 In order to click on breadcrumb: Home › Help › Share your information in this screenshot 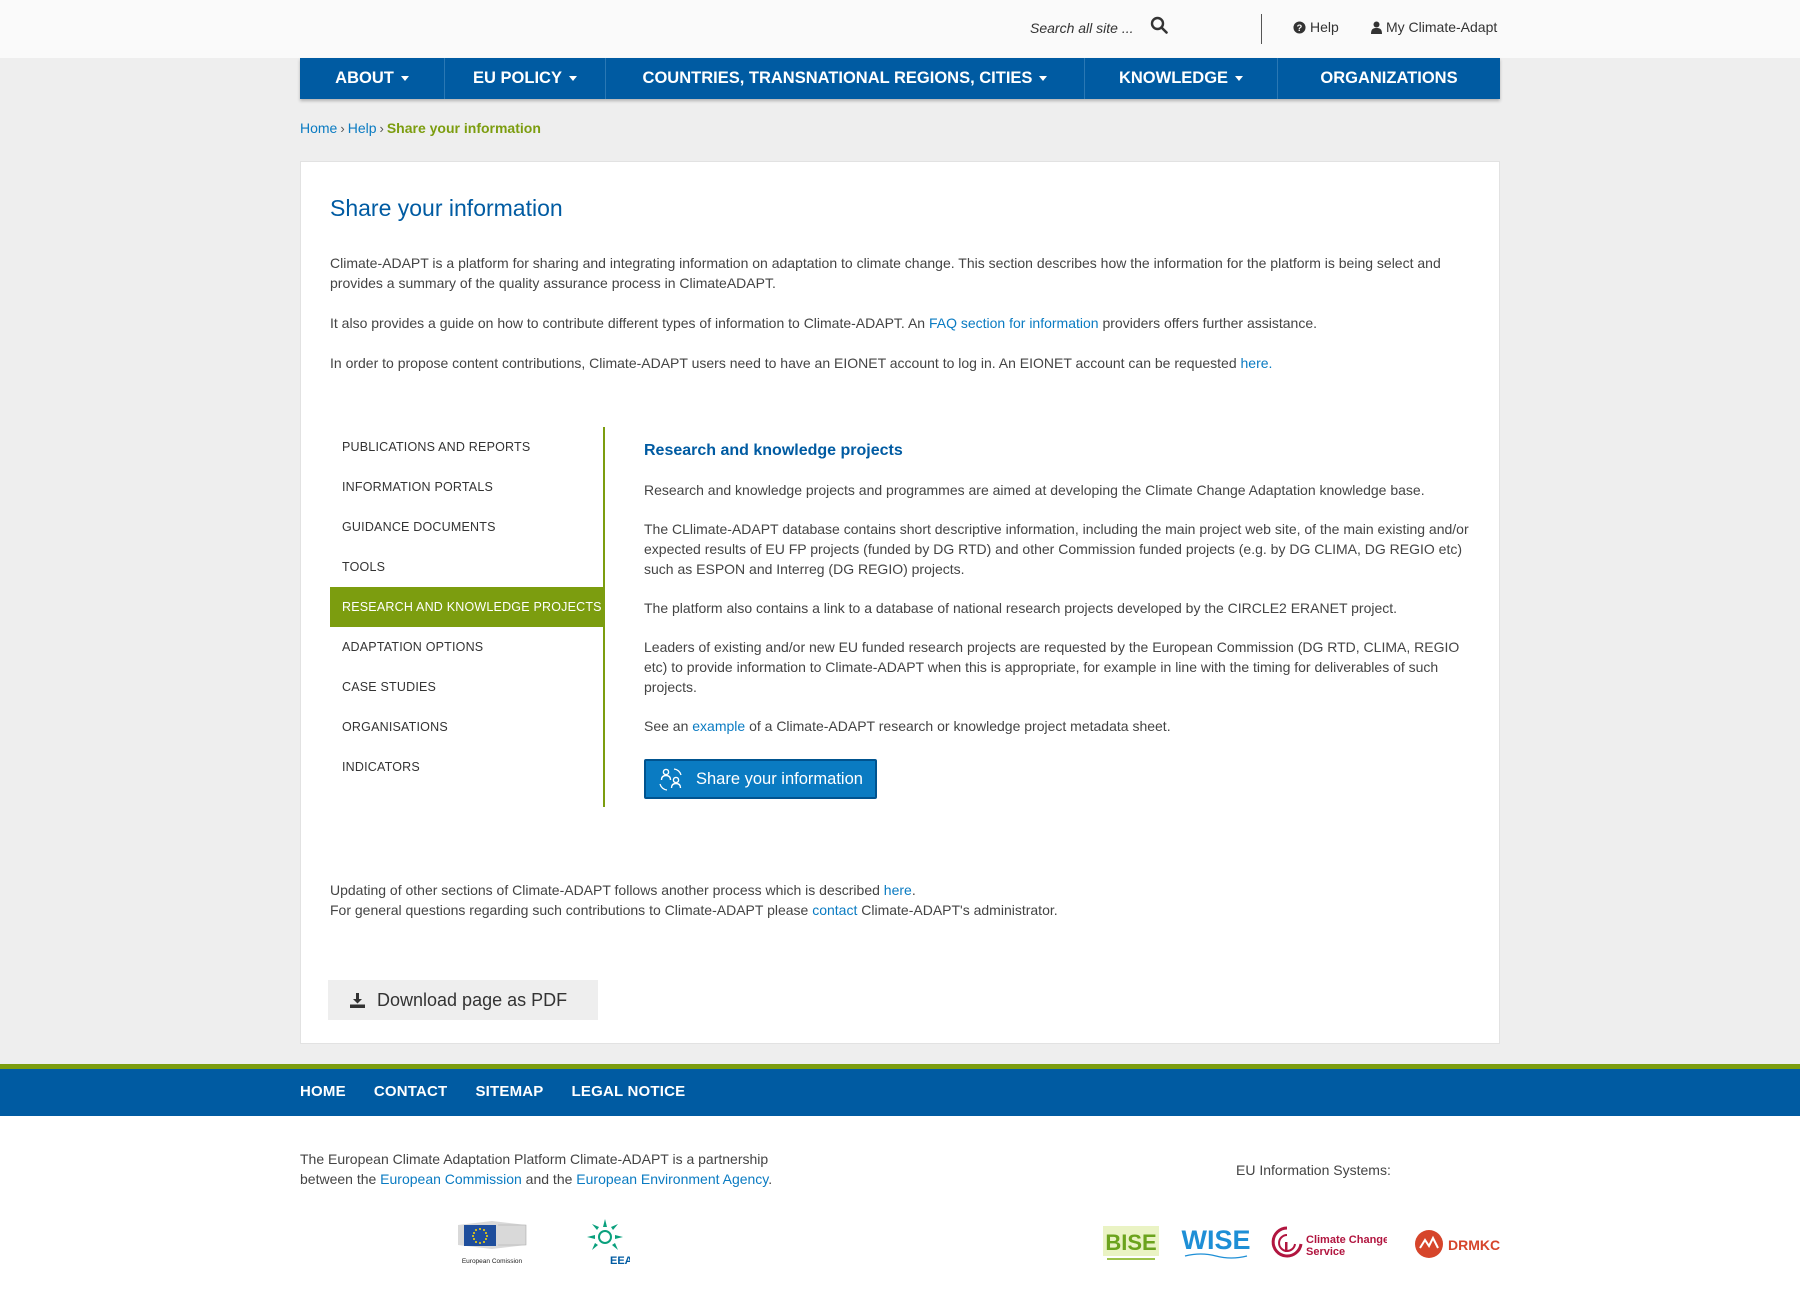, I will do `click(420, 128)`.